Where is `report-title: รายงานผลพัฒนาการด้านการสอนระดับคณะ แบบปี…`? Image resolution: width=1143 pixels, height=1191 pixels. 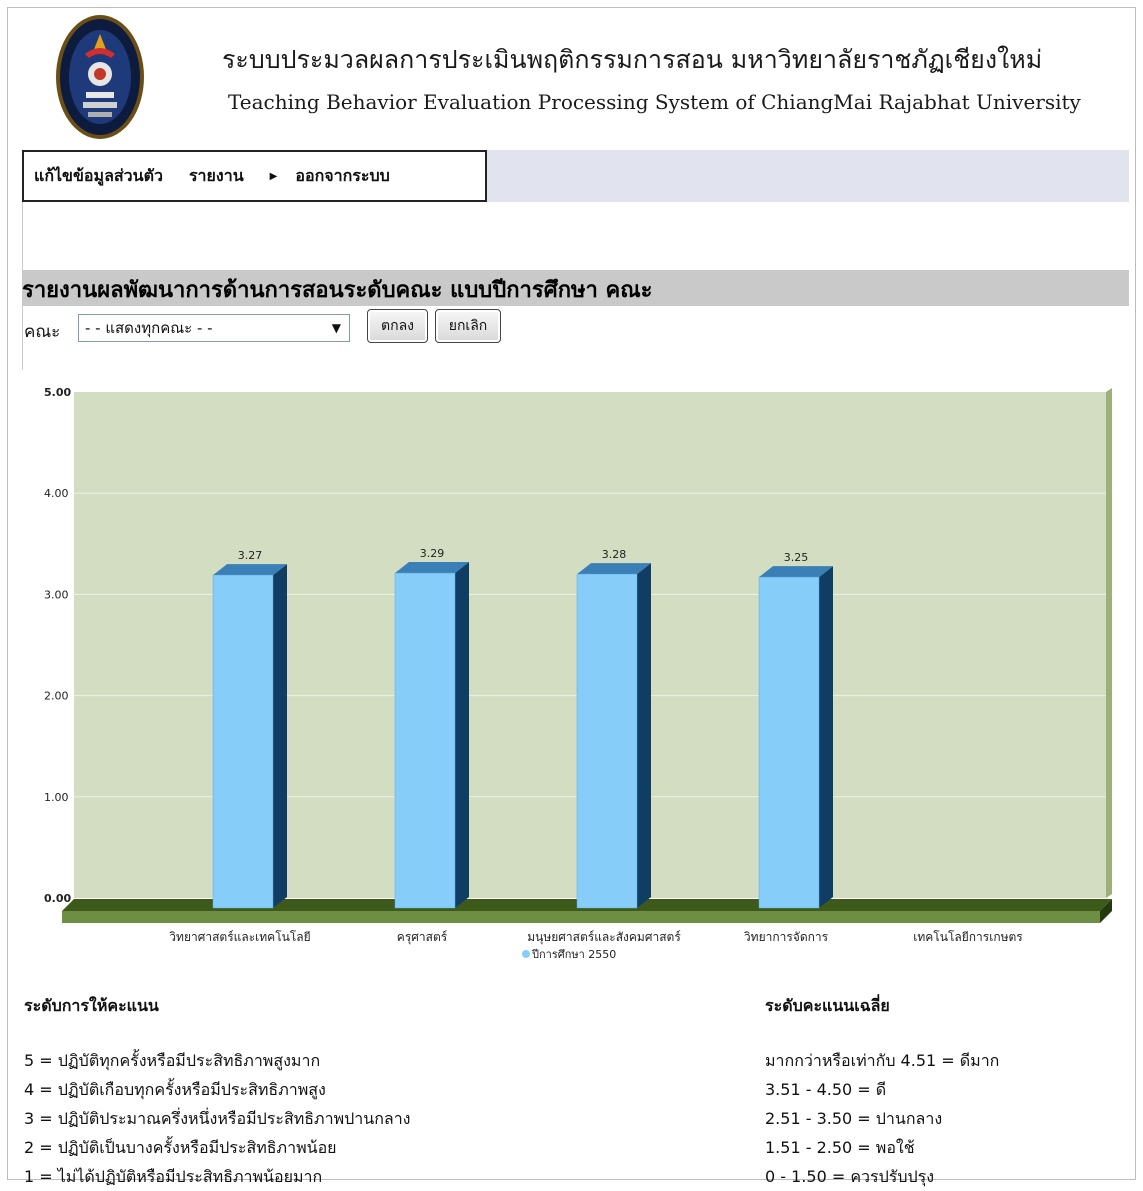 report-title: รายงานผลพัฒนาการด้านการสอนระดับคณะ แบบปี… is located at coordinates (337, 290).